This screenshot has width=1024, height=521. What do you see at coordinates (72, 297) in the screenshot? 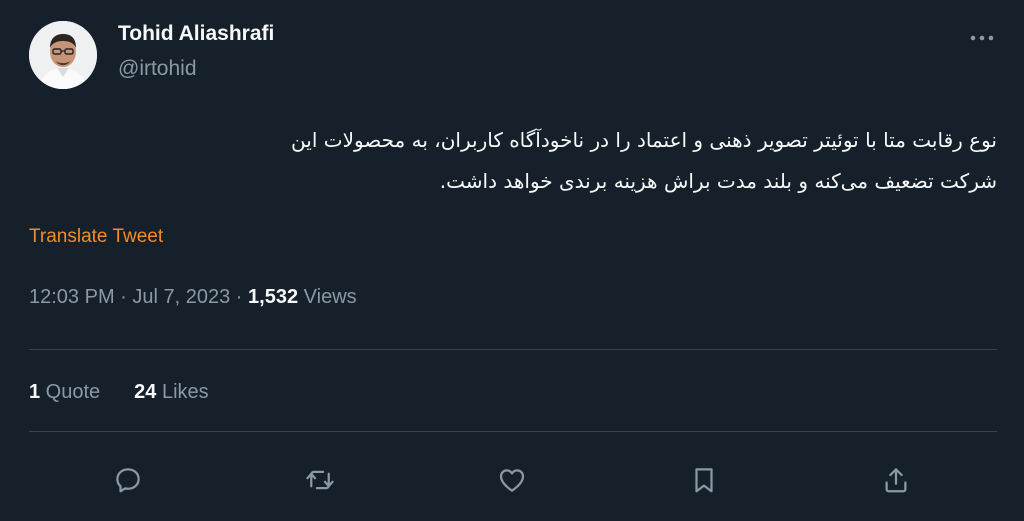
I see `tweet-time: 12:03 PM` at bounding box center [72, 297].